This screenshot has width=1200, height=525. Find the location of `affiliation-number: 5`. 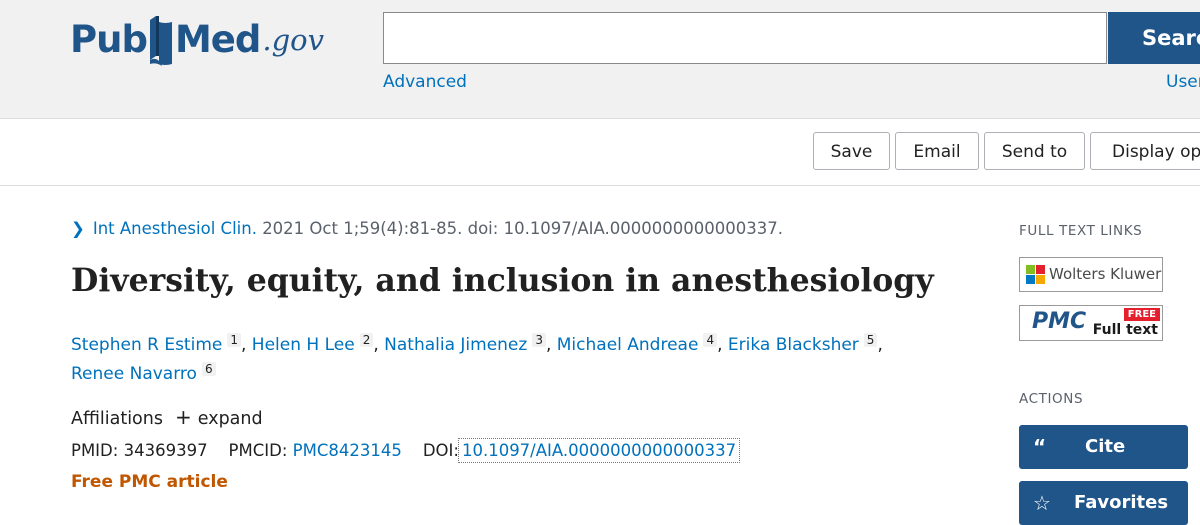

affiliation-number: 5 is located at coordinates (870, 340).